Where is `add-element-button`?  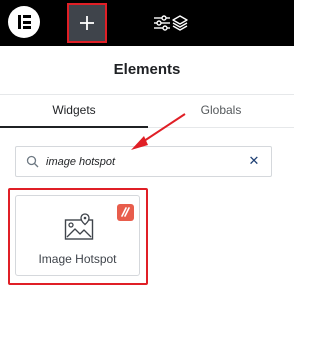 add-element-button is located at coordinates (87, 23).